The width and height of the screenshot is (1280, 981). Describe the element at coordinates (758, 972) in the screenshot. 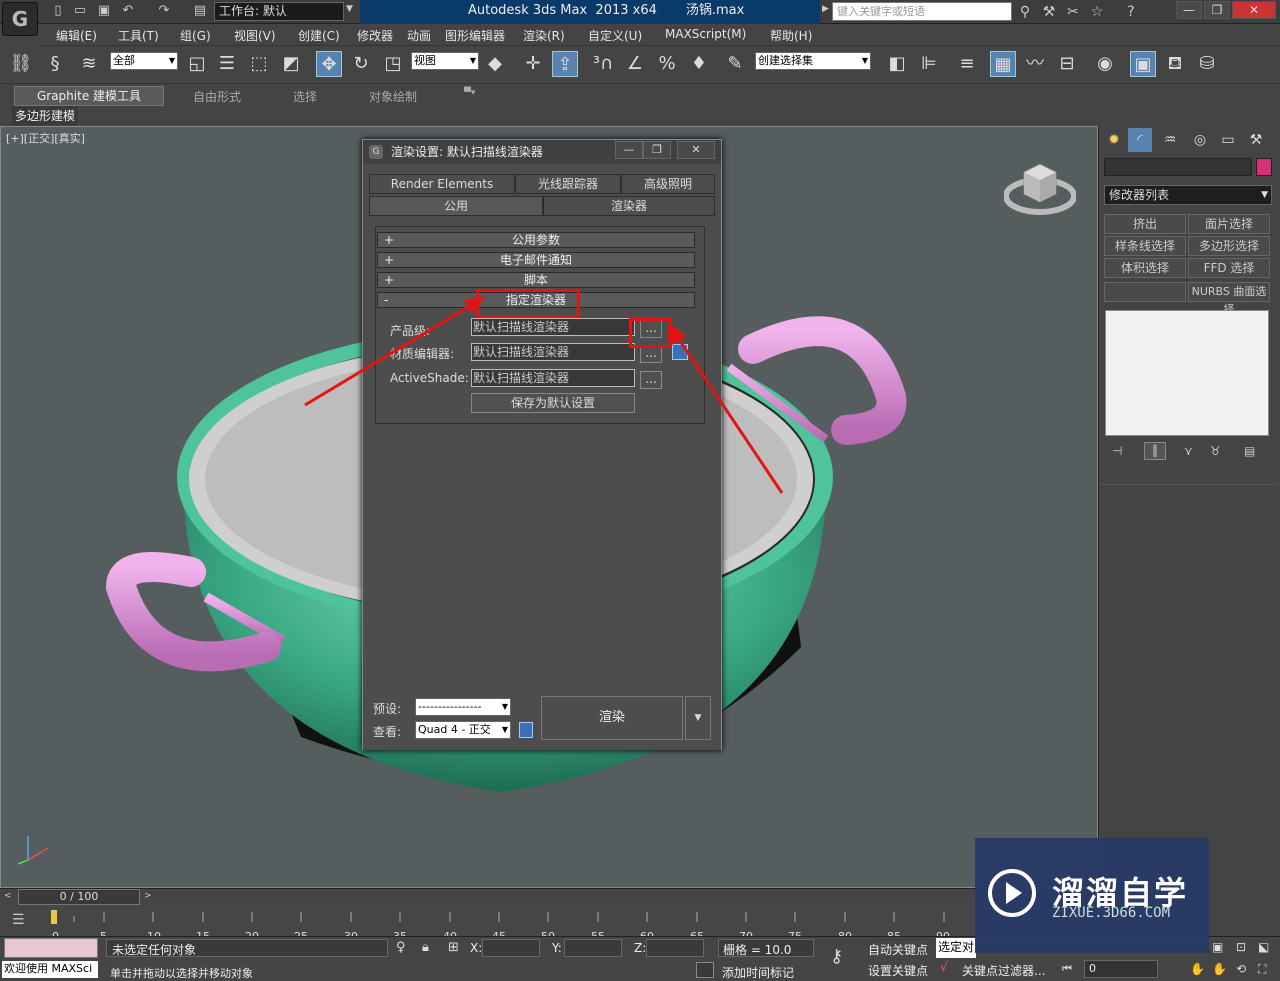

I see `add-time-tag: 添加时间标记` at that location.